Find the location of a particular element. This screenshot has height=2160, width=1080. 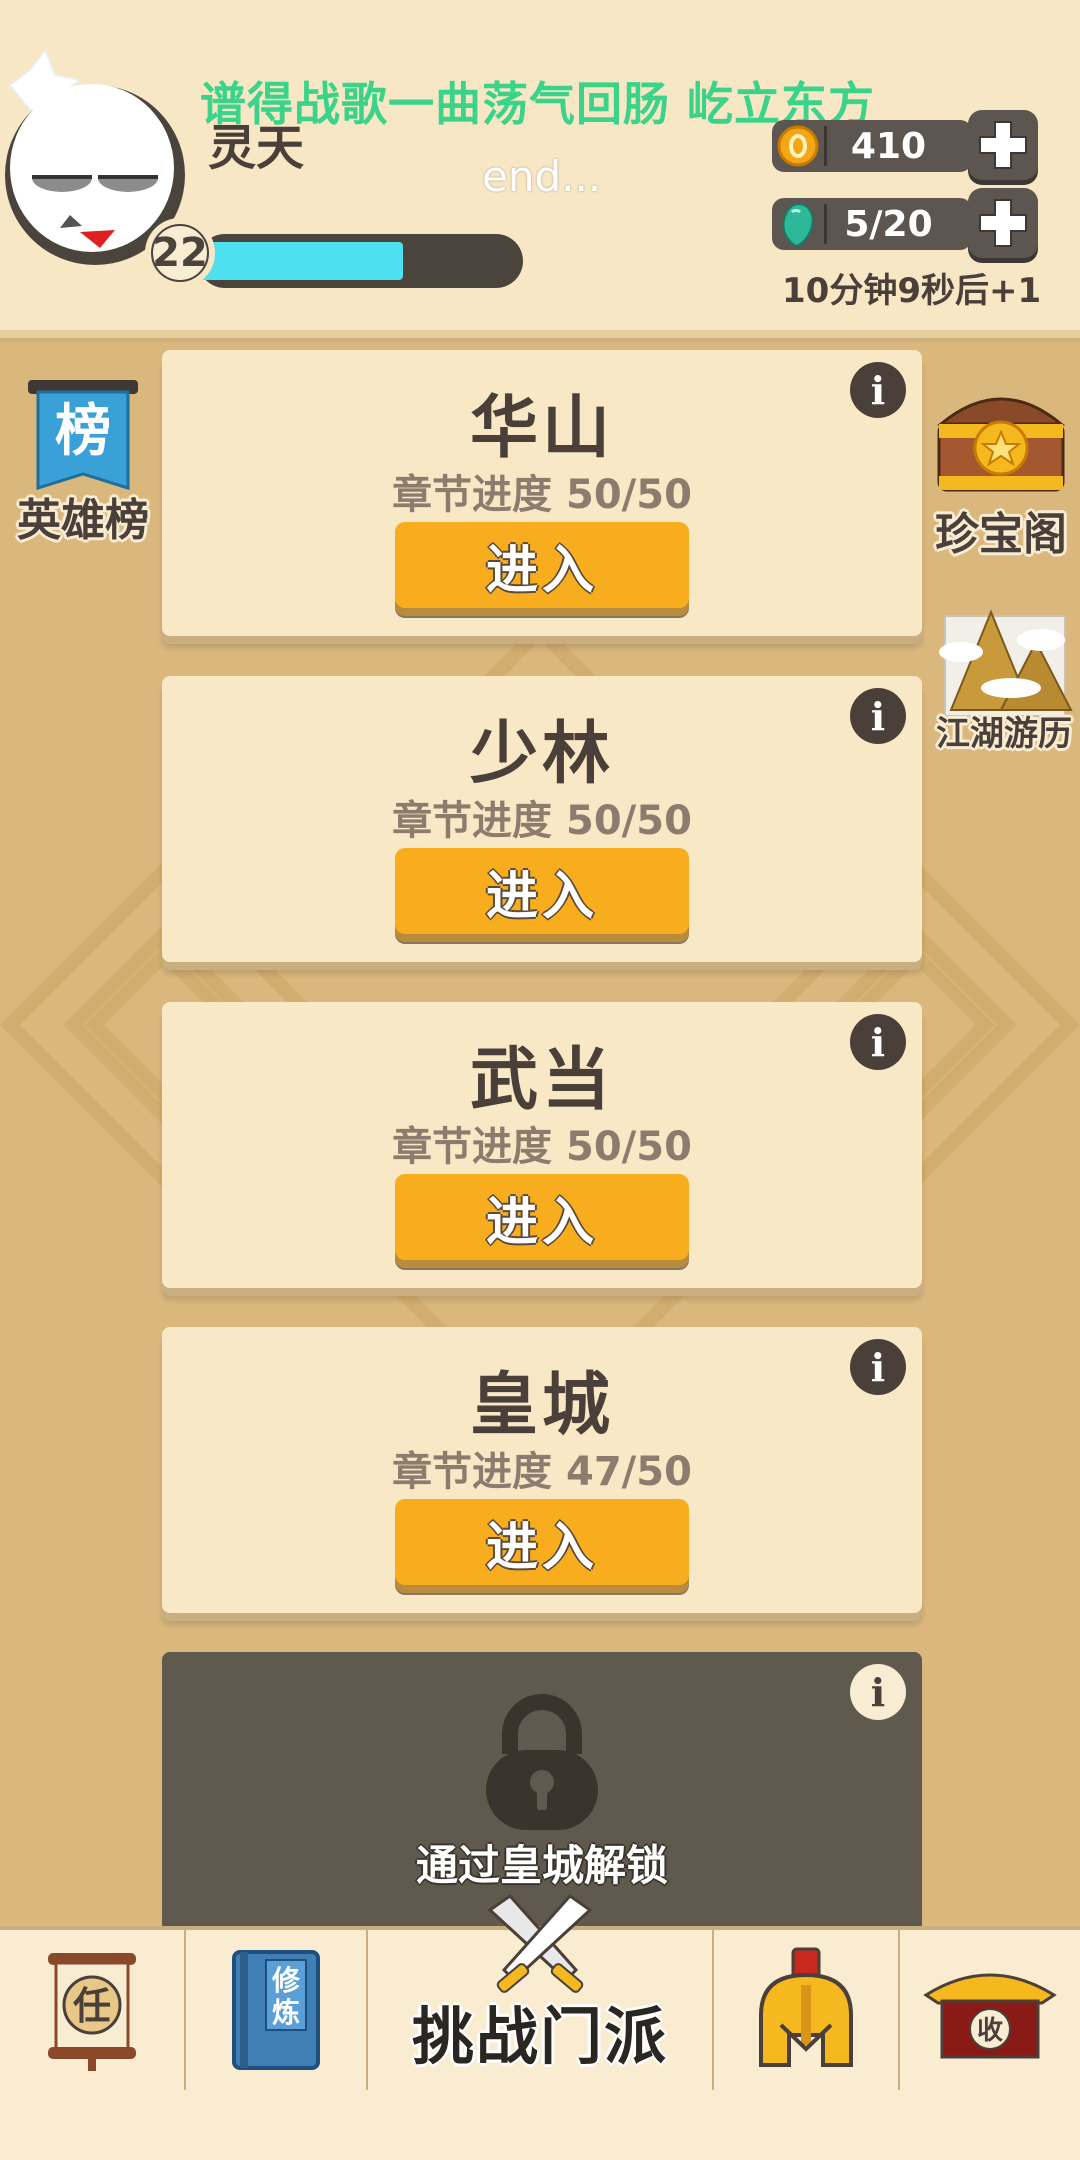

nav-challenge-sect: 挑战门派 is located at coordinates (541, 1992).